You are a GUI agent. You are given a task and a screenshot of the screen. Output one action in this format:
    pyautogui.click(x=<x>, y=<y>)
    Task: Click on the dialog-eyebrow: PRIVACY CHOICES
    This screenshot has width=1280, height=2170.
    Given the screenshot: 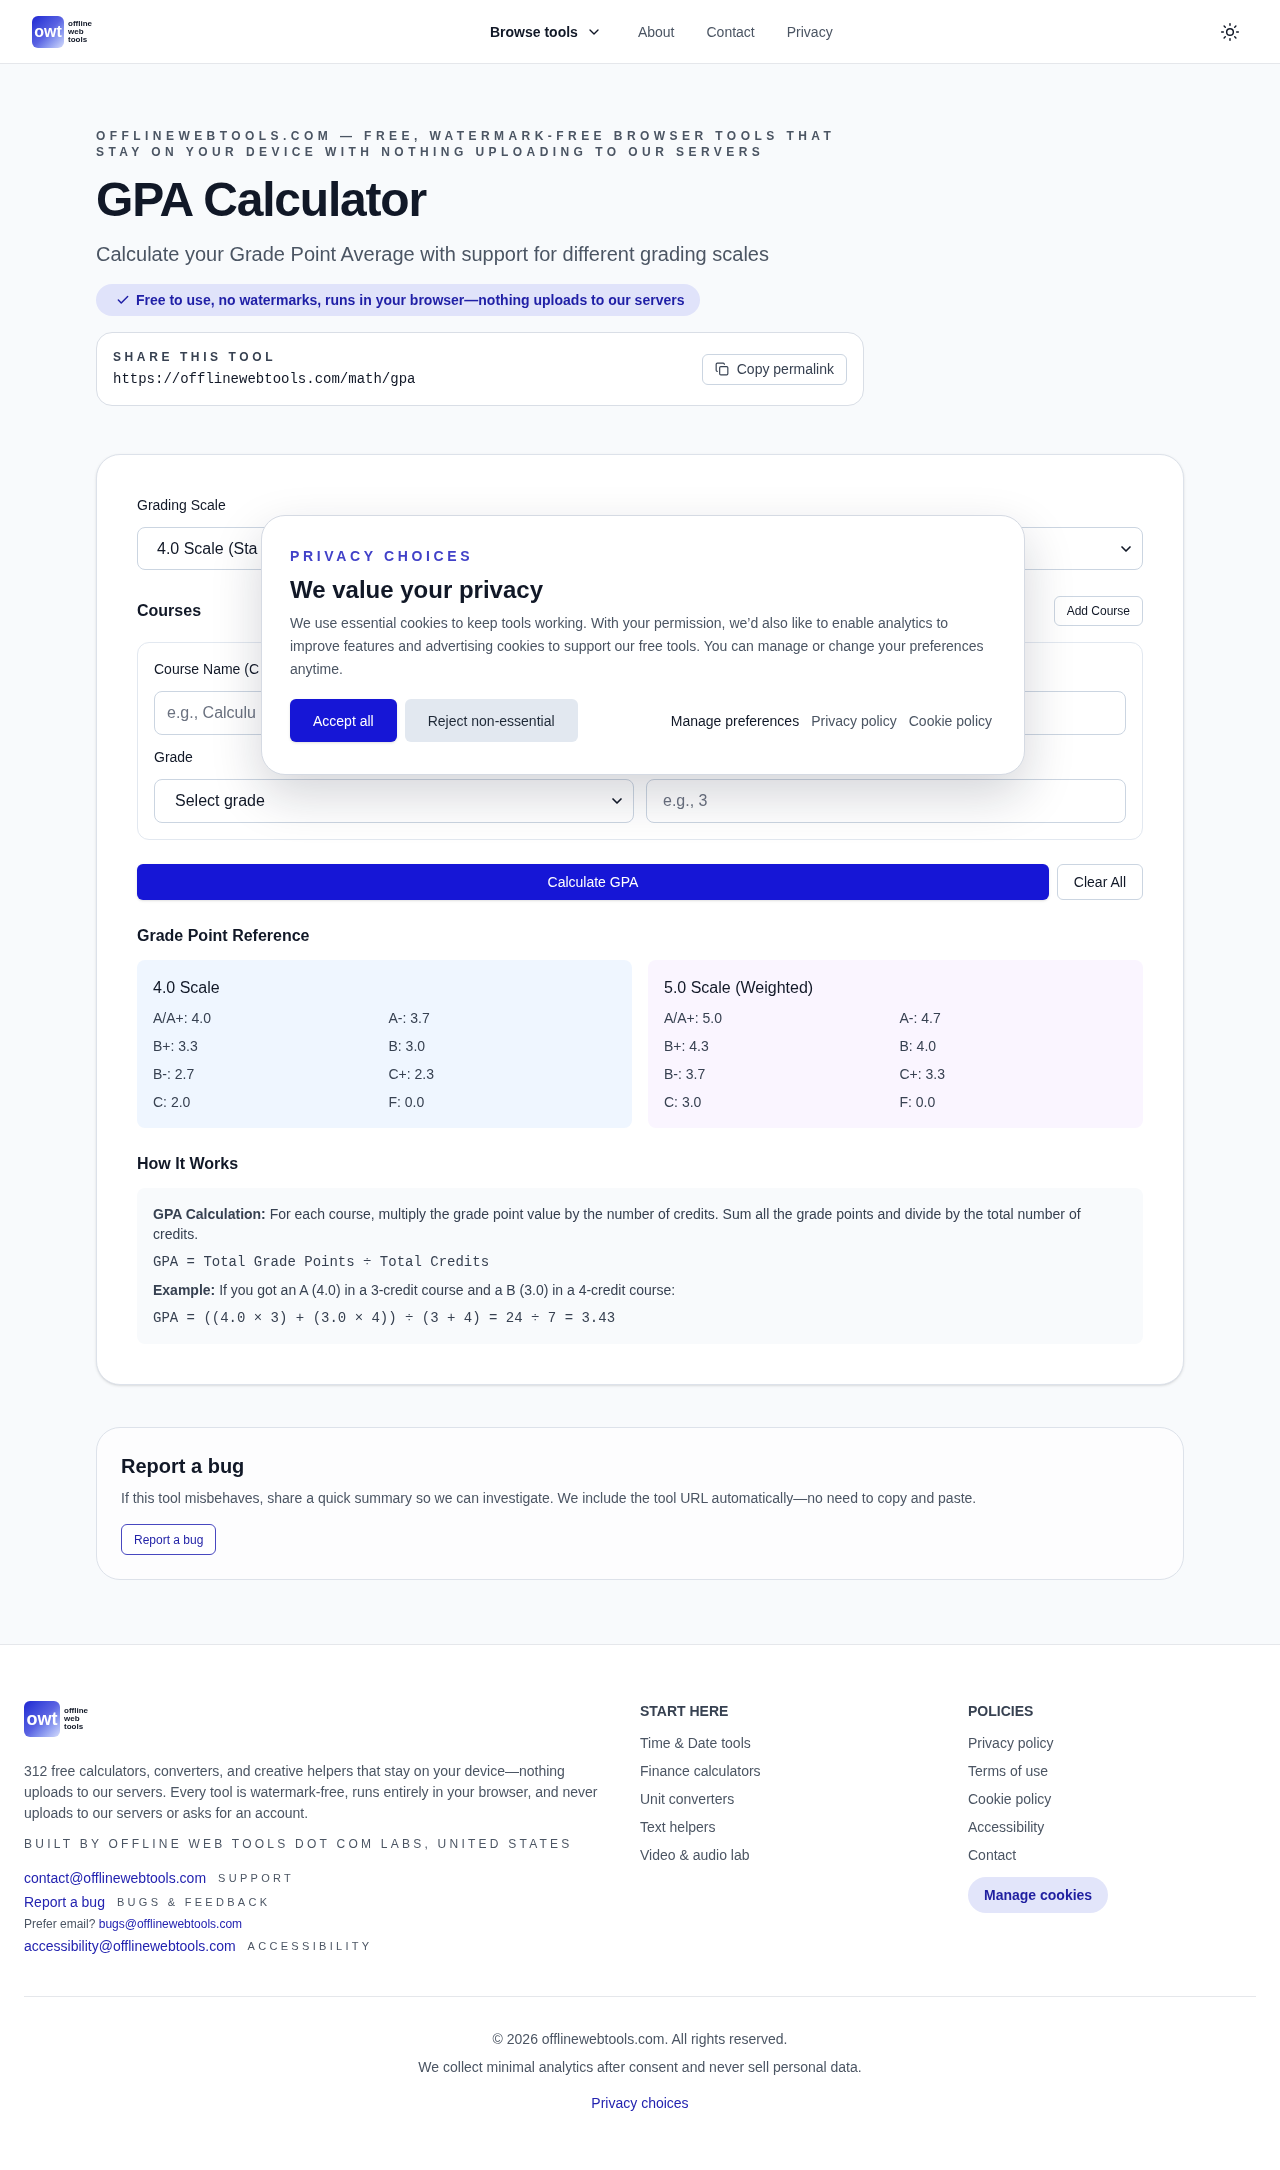 What is the action you would take?
    pyautogui.click(x=382, y=556)
    